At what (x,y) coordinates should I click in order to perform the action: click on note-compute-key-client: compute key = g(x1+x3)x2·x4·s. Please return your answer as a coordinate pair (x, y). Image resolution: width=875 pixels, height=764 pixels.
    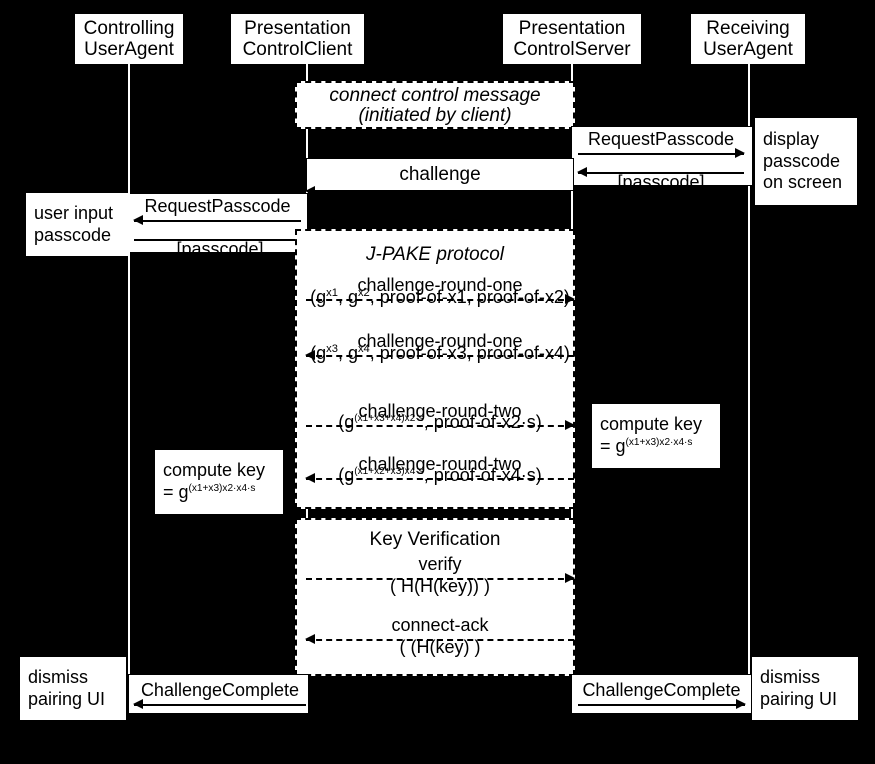
    Looking at the image, I should click on (219, 482).